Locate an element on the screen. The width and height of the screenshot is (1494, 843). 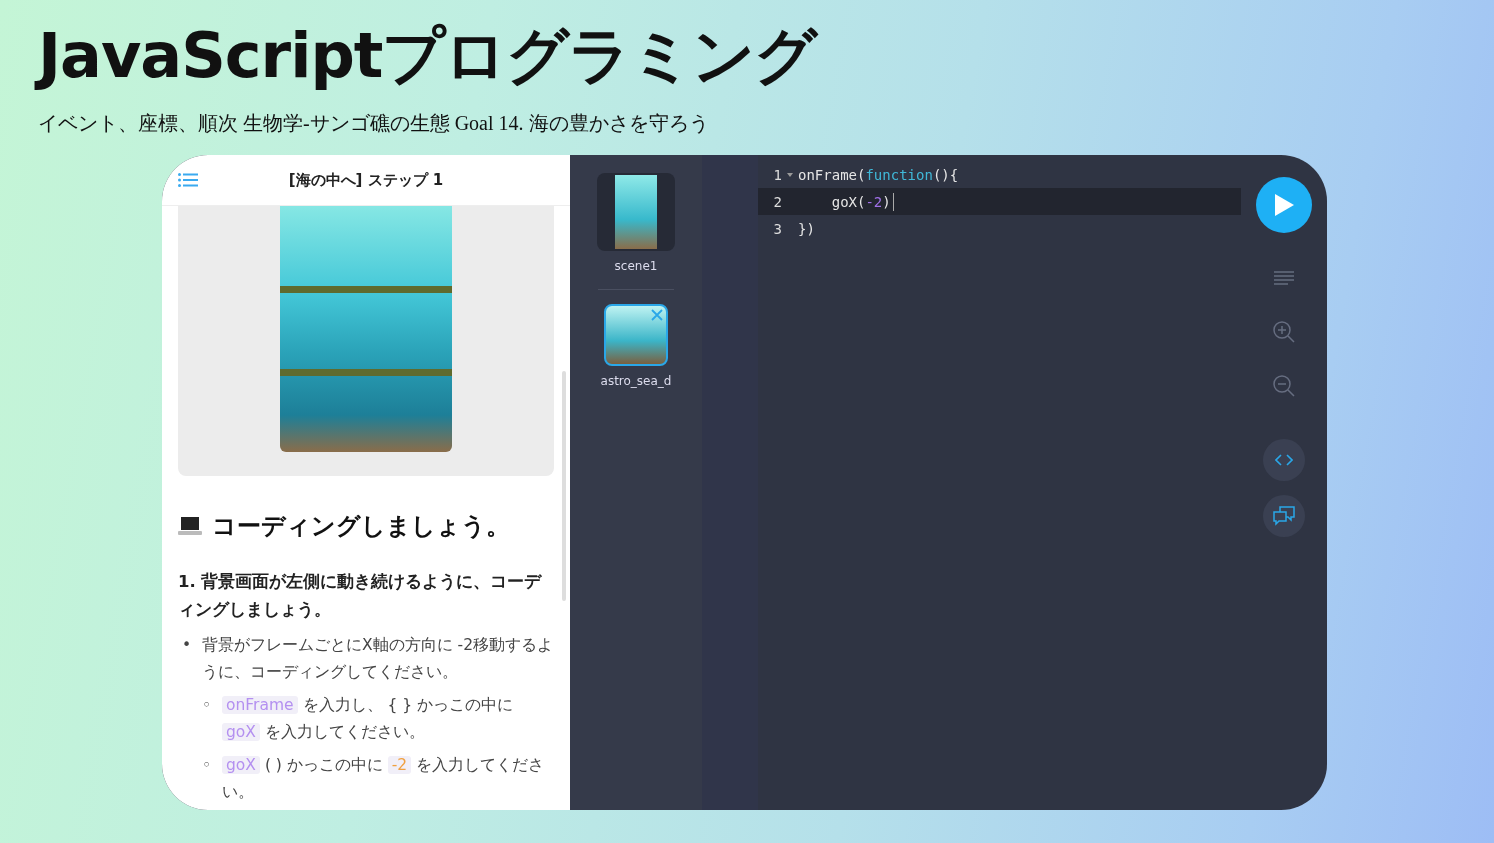
code-line: onFrame(function(){ is located at coordinates (878, 174).